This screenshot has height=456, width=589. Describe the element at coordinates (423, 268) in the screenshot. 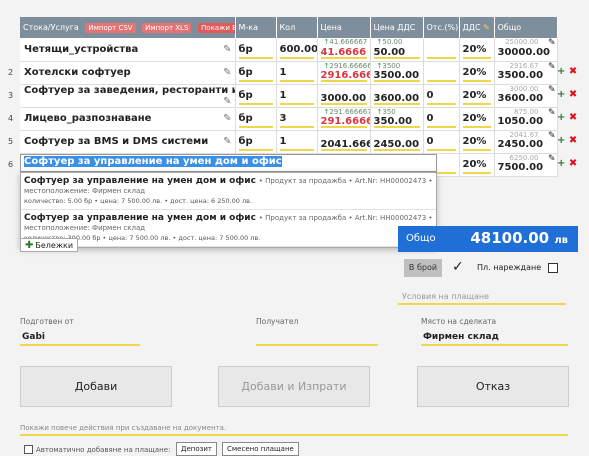

I see `cash-payment-button: В брой` at that location.